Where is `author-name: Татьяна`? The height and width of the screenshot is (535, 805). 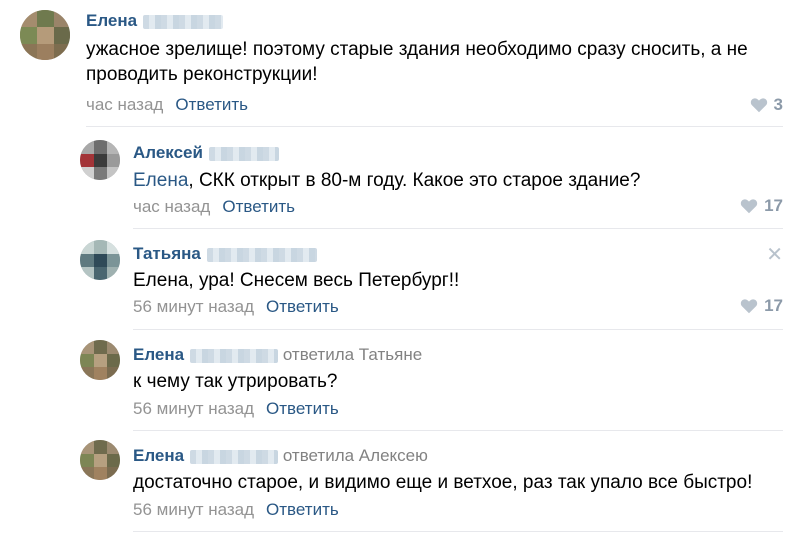 author-name: Татьяна is located at coordinates (167, 253).